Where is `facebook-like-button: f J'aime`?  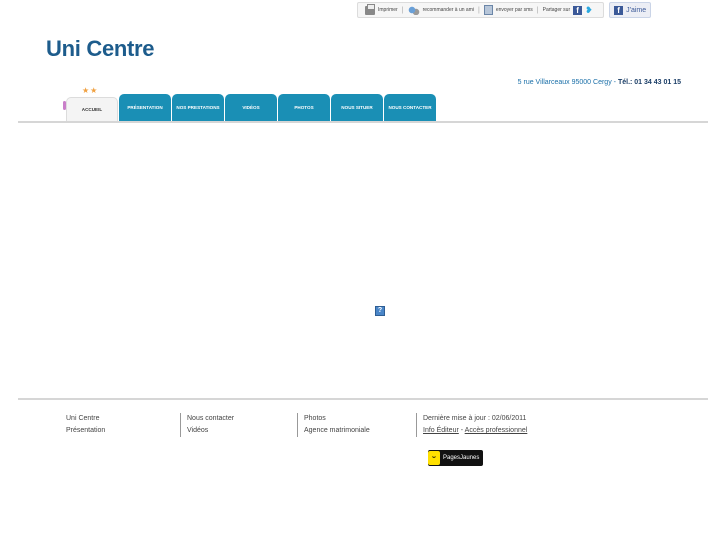 facebook-like-button: f J'aime is located at coordinates (630, 10).